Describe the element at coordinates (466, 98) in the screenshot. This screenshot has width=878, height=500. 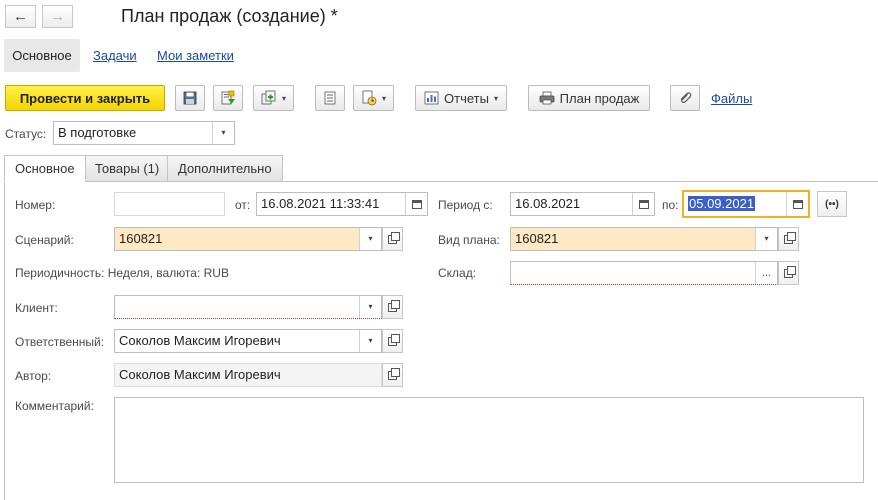
I see `reports-label: Отчеты` at that location.